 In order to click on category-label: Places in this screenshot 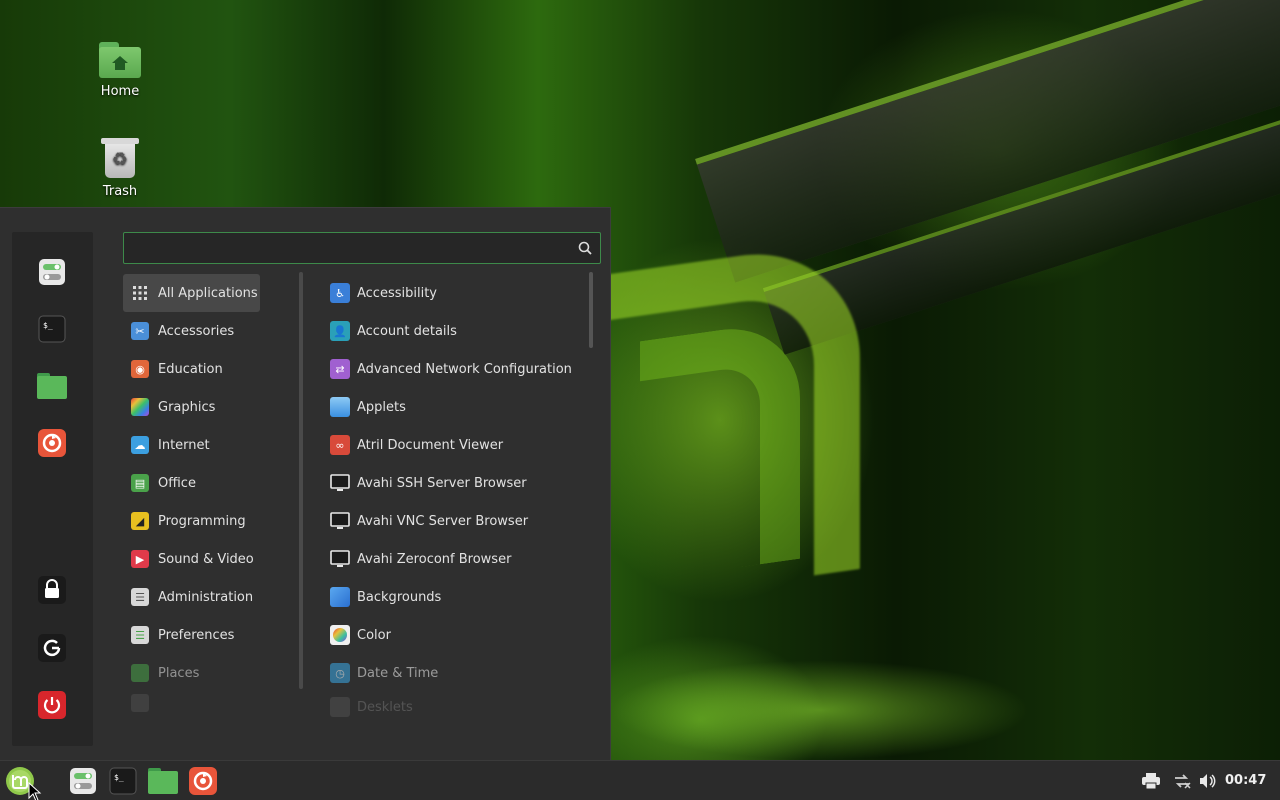, I will do `click(179, 673)`.